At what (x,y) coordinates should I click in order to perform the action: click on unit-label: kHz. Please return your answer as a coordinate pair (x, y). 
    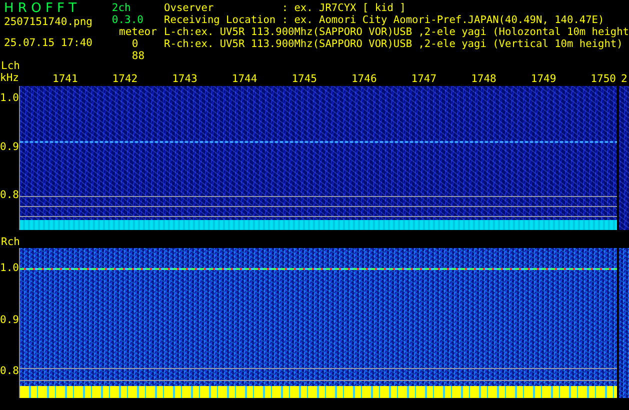
    Looking at the image, I should click on (9, 78).